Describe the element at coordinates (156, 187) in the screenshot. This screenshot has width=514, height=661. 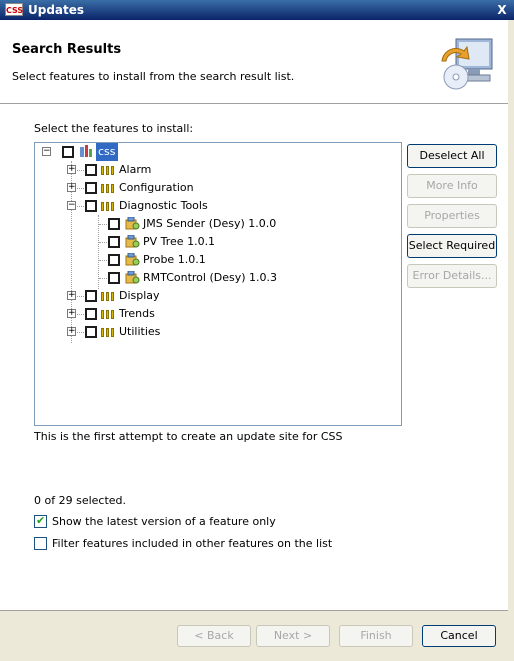
I see `configuration-label: Configuration` at that location.